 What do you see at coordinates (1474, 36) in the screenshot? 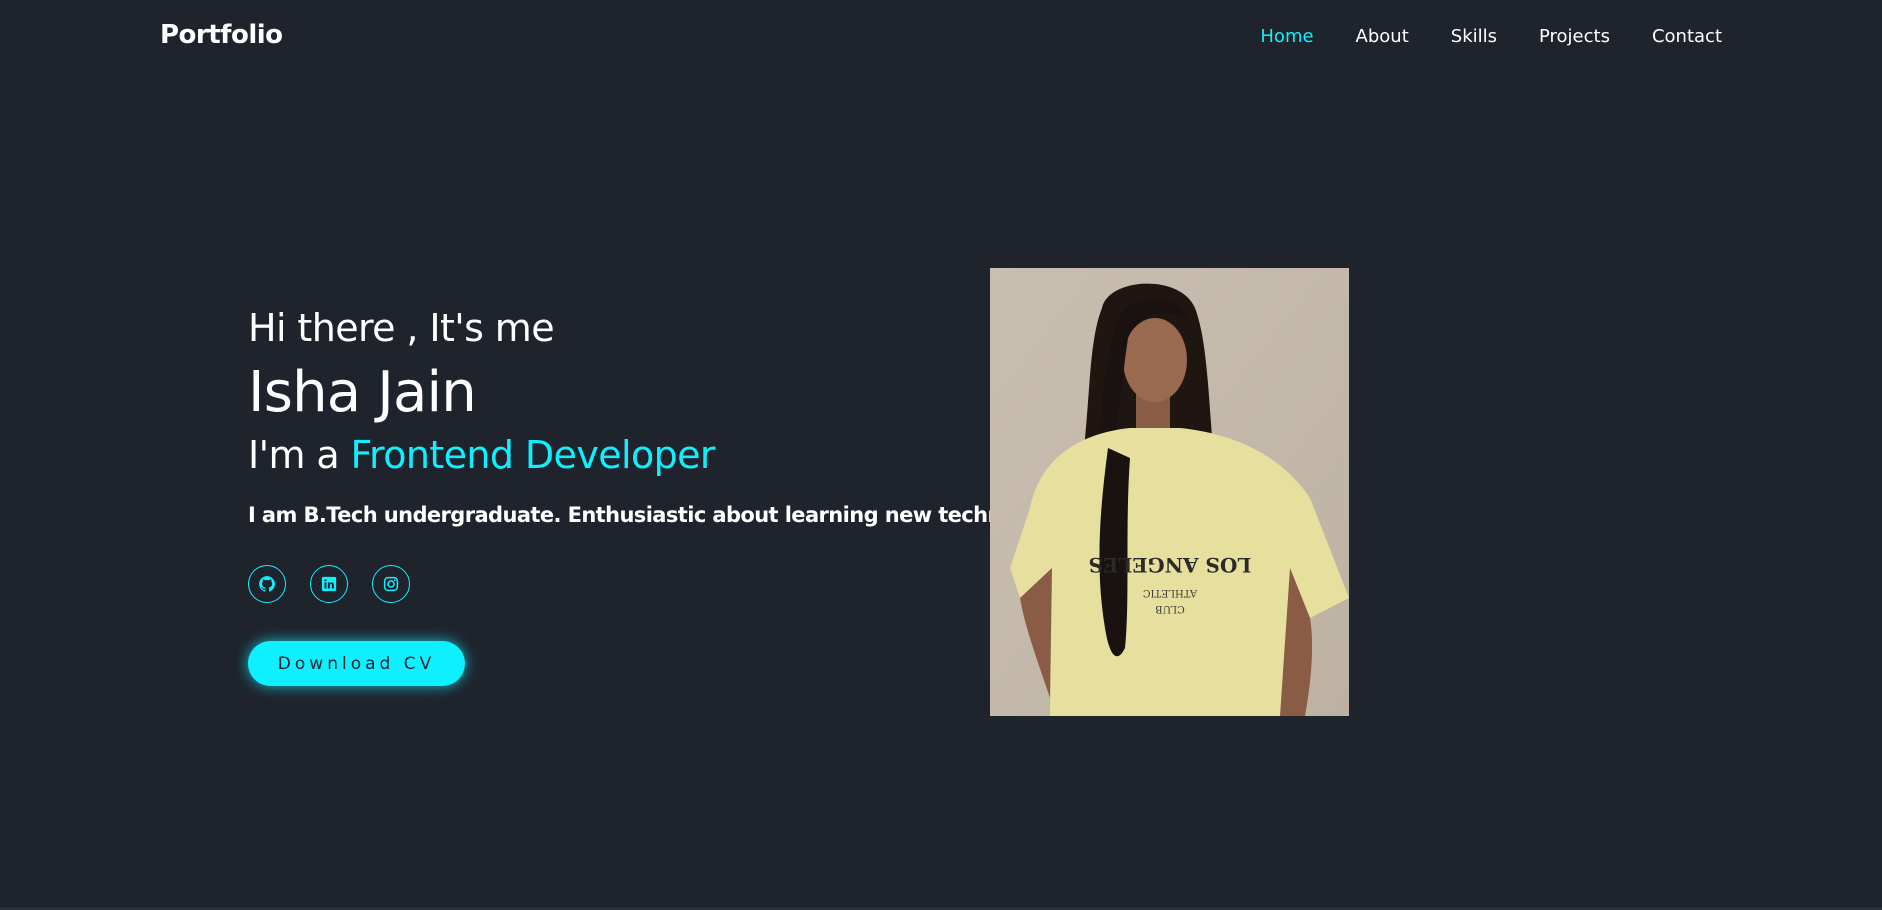
I see `nav-item-skills: Skills` at bounding box center [1474, 36].